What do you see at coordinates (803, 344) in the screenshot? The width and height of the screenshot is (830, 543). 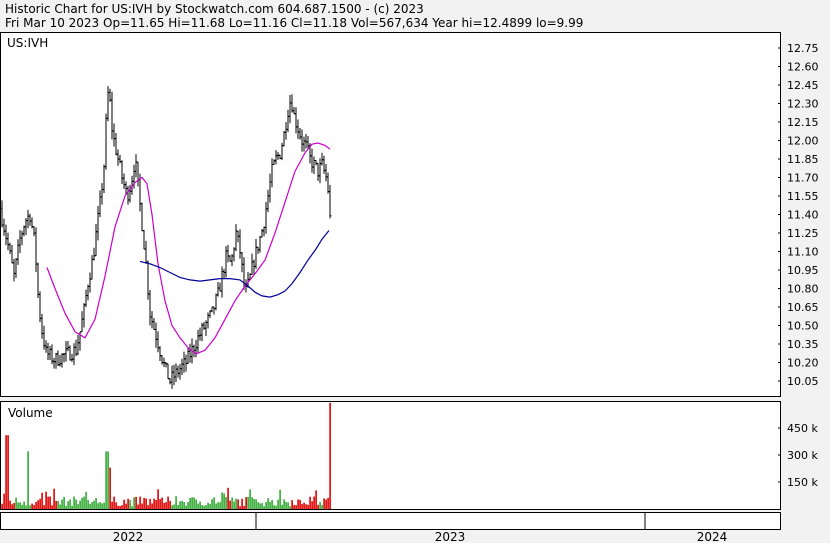 I see `price-tick-label: 10.35` at bounding box center [803, 344].